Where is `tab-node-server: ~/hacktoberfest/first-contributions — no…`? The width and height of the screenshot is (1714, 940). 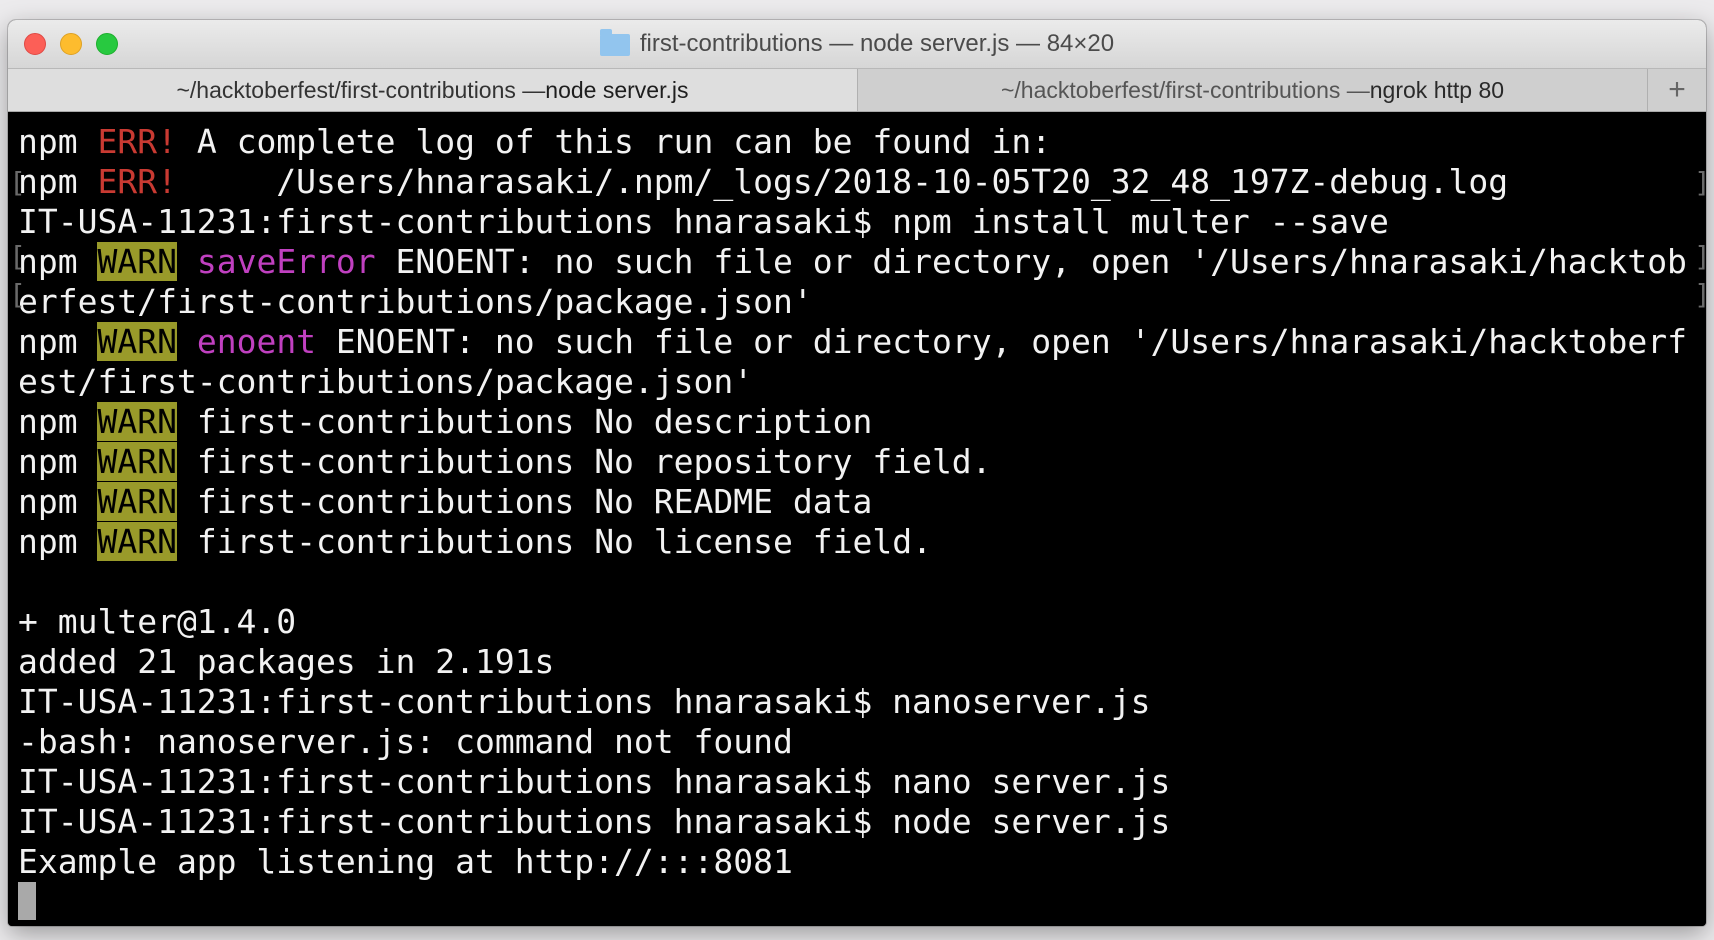 tab-node-server: ~/hacktoberfest/first-contributions — no… is located at coordinates (433, 90).